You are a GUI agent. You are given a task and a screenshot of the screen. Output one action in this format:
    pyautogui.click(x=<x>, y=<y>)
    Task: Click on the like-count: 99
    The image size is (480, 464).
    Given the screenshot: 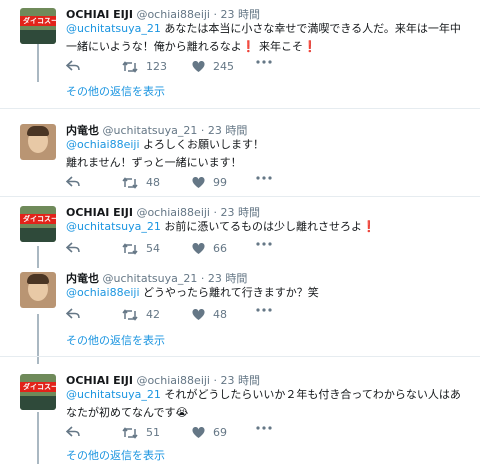 What is the action you would take?
    pyautogui.click(x=220, y=182)
    